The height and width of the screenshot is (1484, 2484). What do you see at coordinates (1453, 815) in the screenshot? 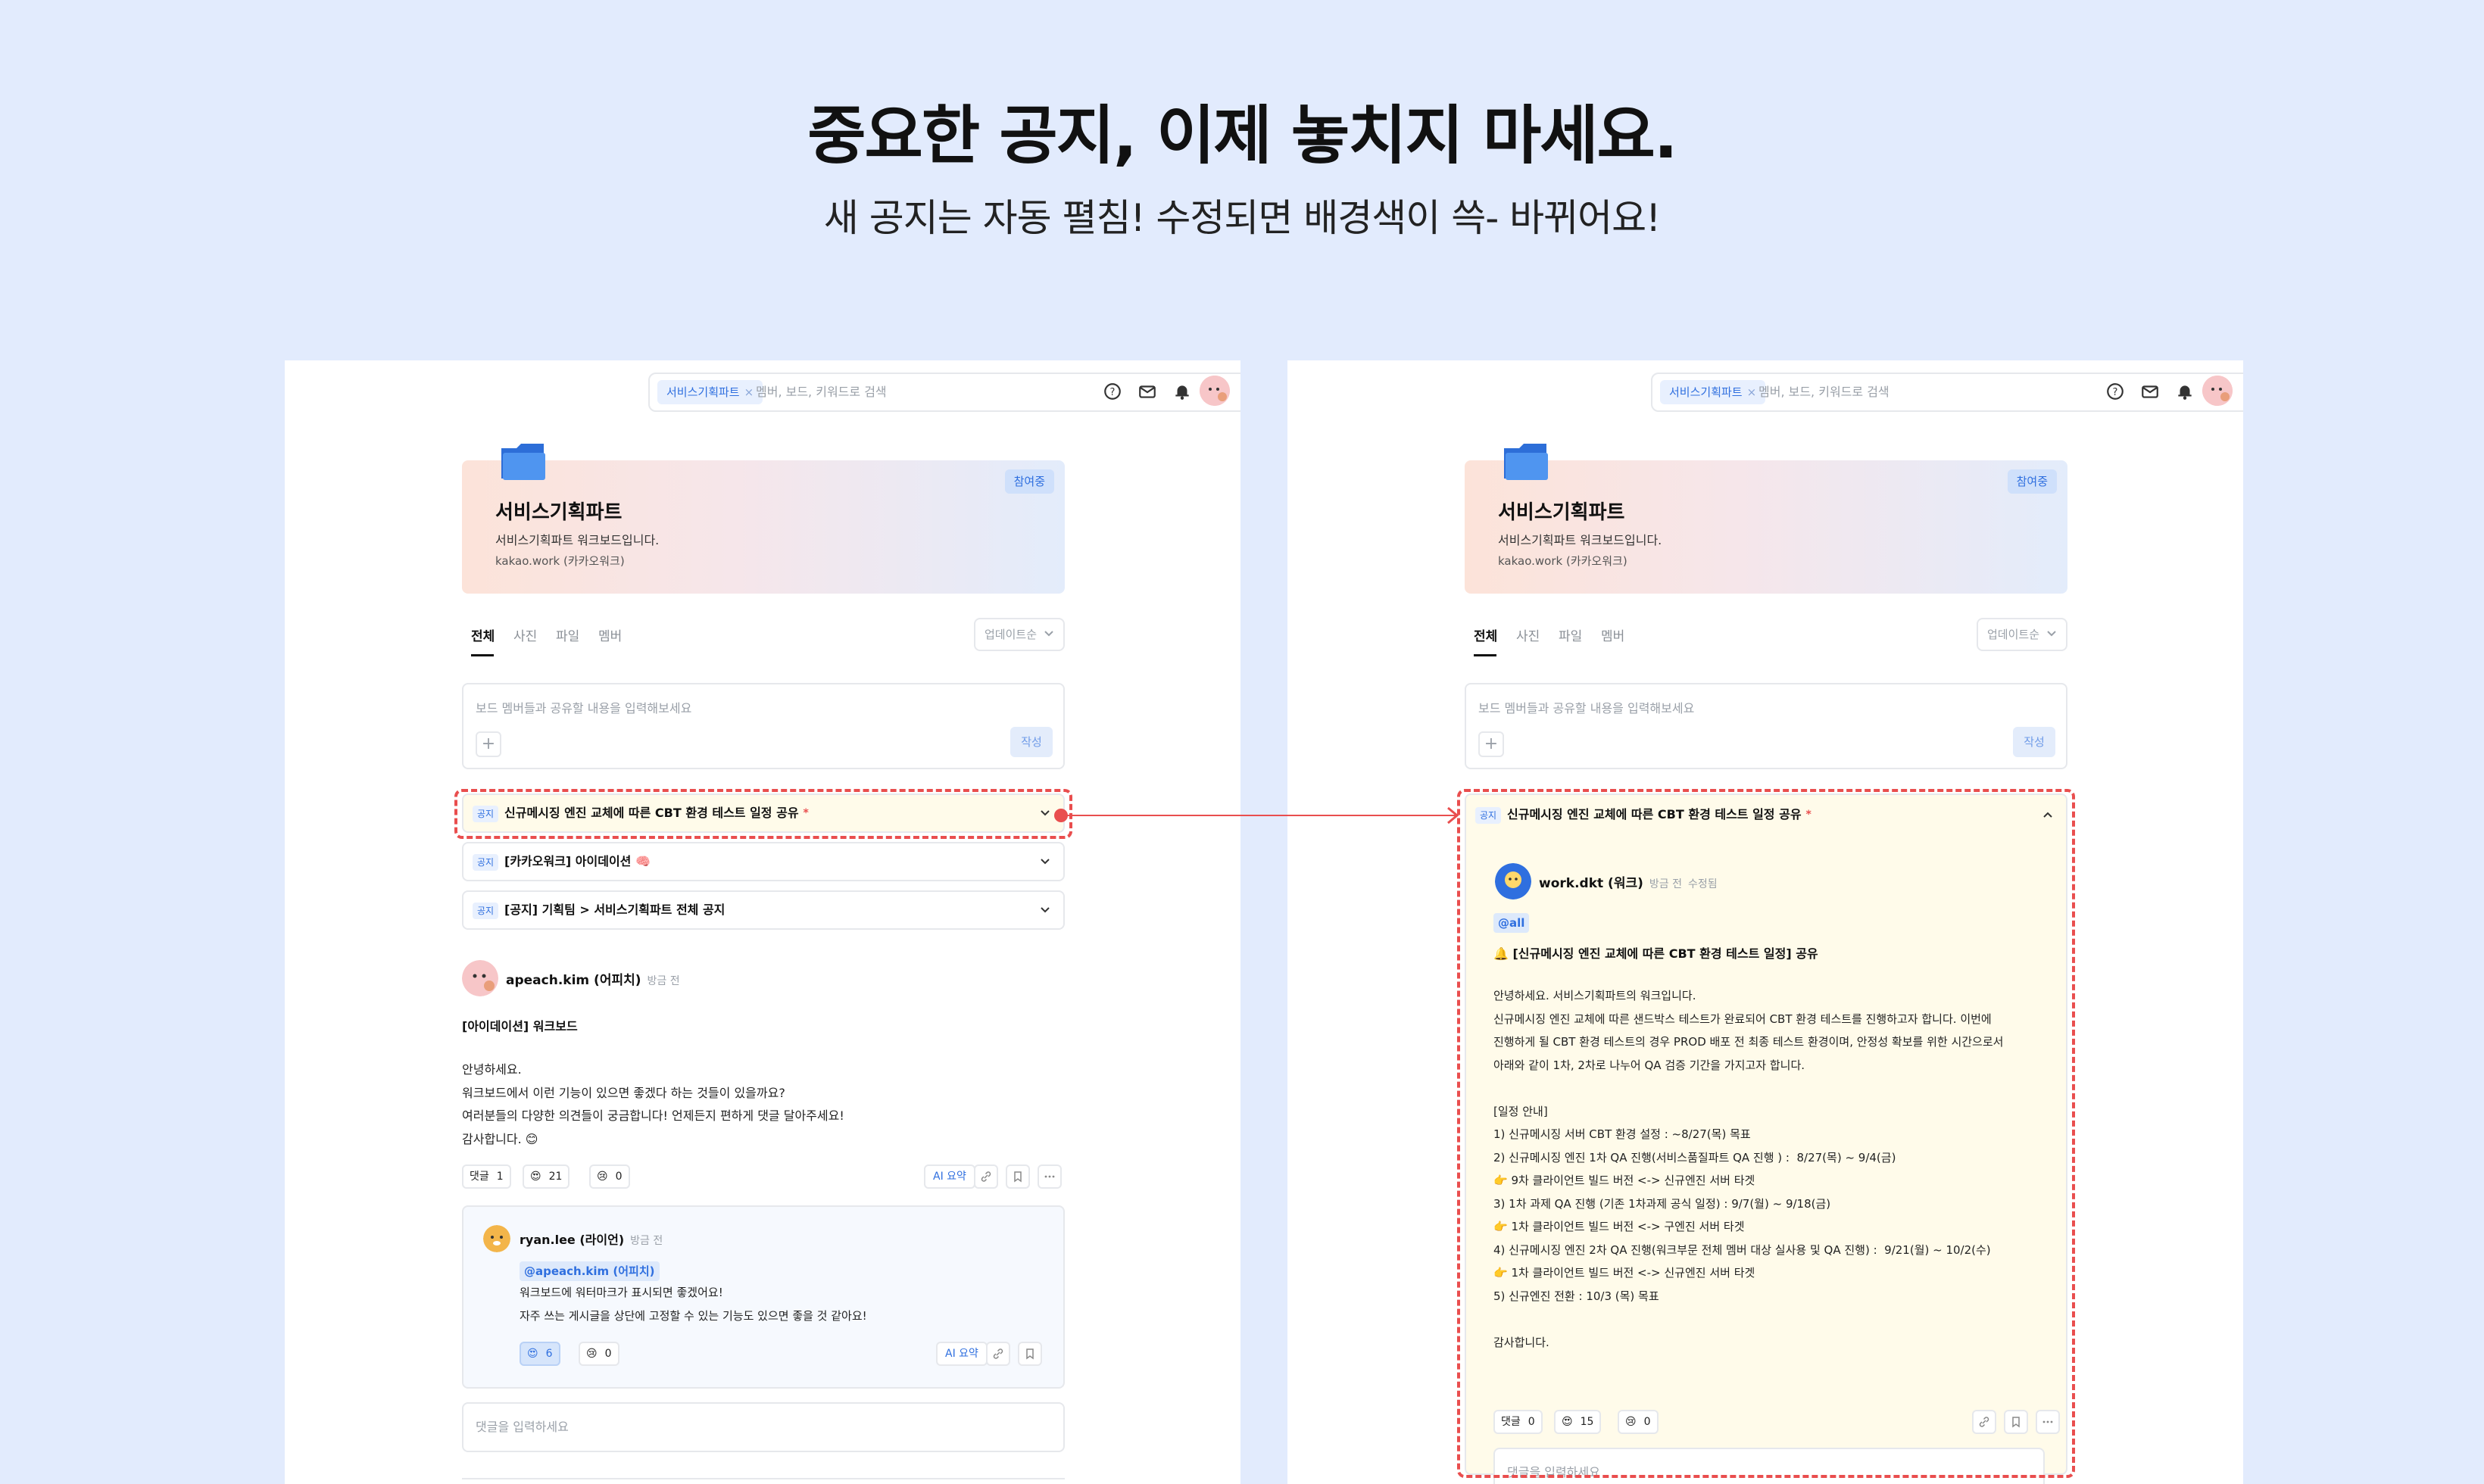
I see `arrow-right-icon` at bounding box center [1453, 815].